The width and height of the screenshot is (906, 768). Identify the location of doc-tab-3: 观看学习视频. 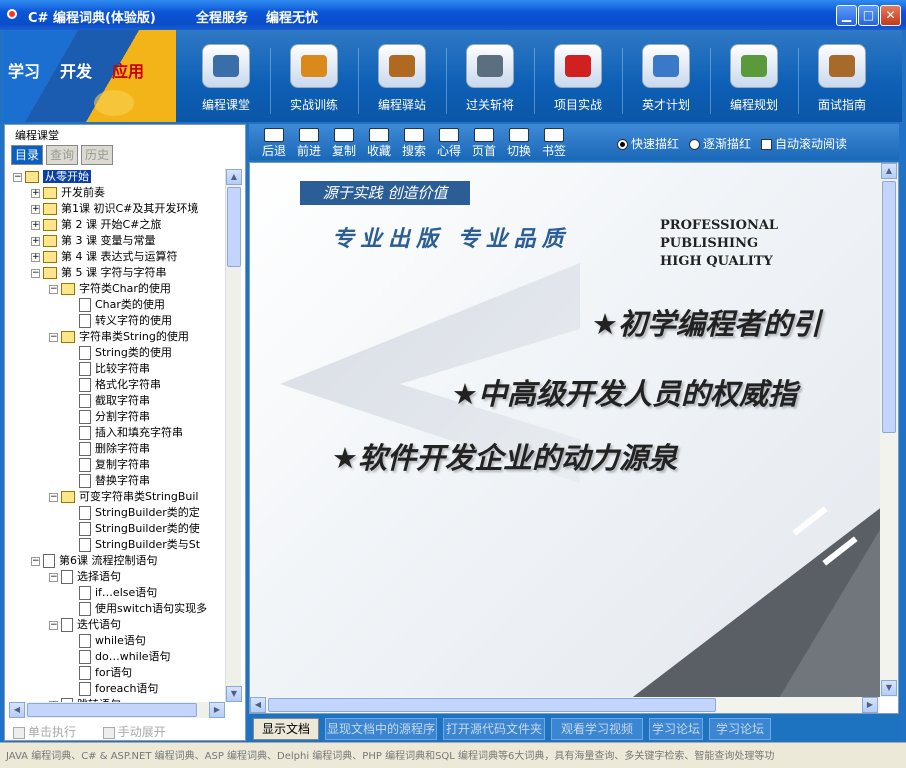
(597, 729).